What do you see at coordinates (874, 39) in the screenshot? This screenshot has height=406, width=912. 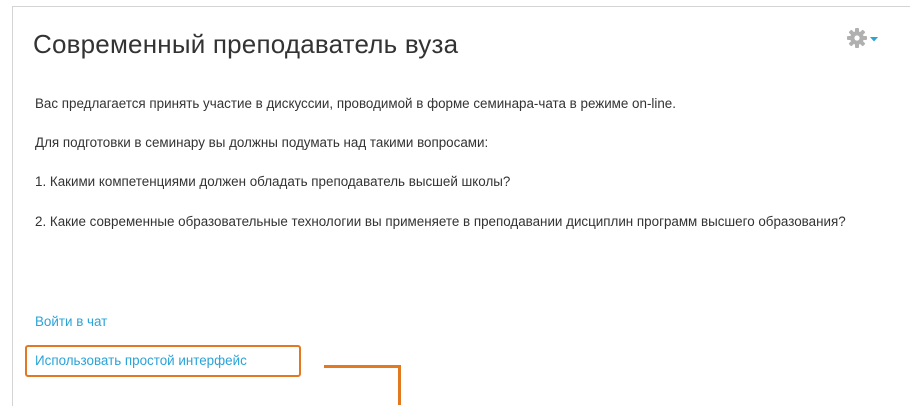 I see `caret-down-icon` at bounding box center [874, 39].